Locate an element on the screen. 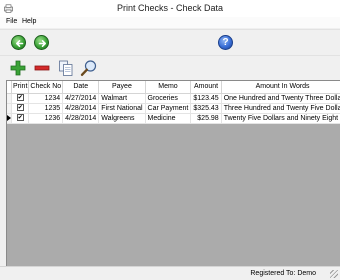 The width and height of the screenshot is (340, 280). amount-cell: $25.98 is located at coordinates (206, 118).